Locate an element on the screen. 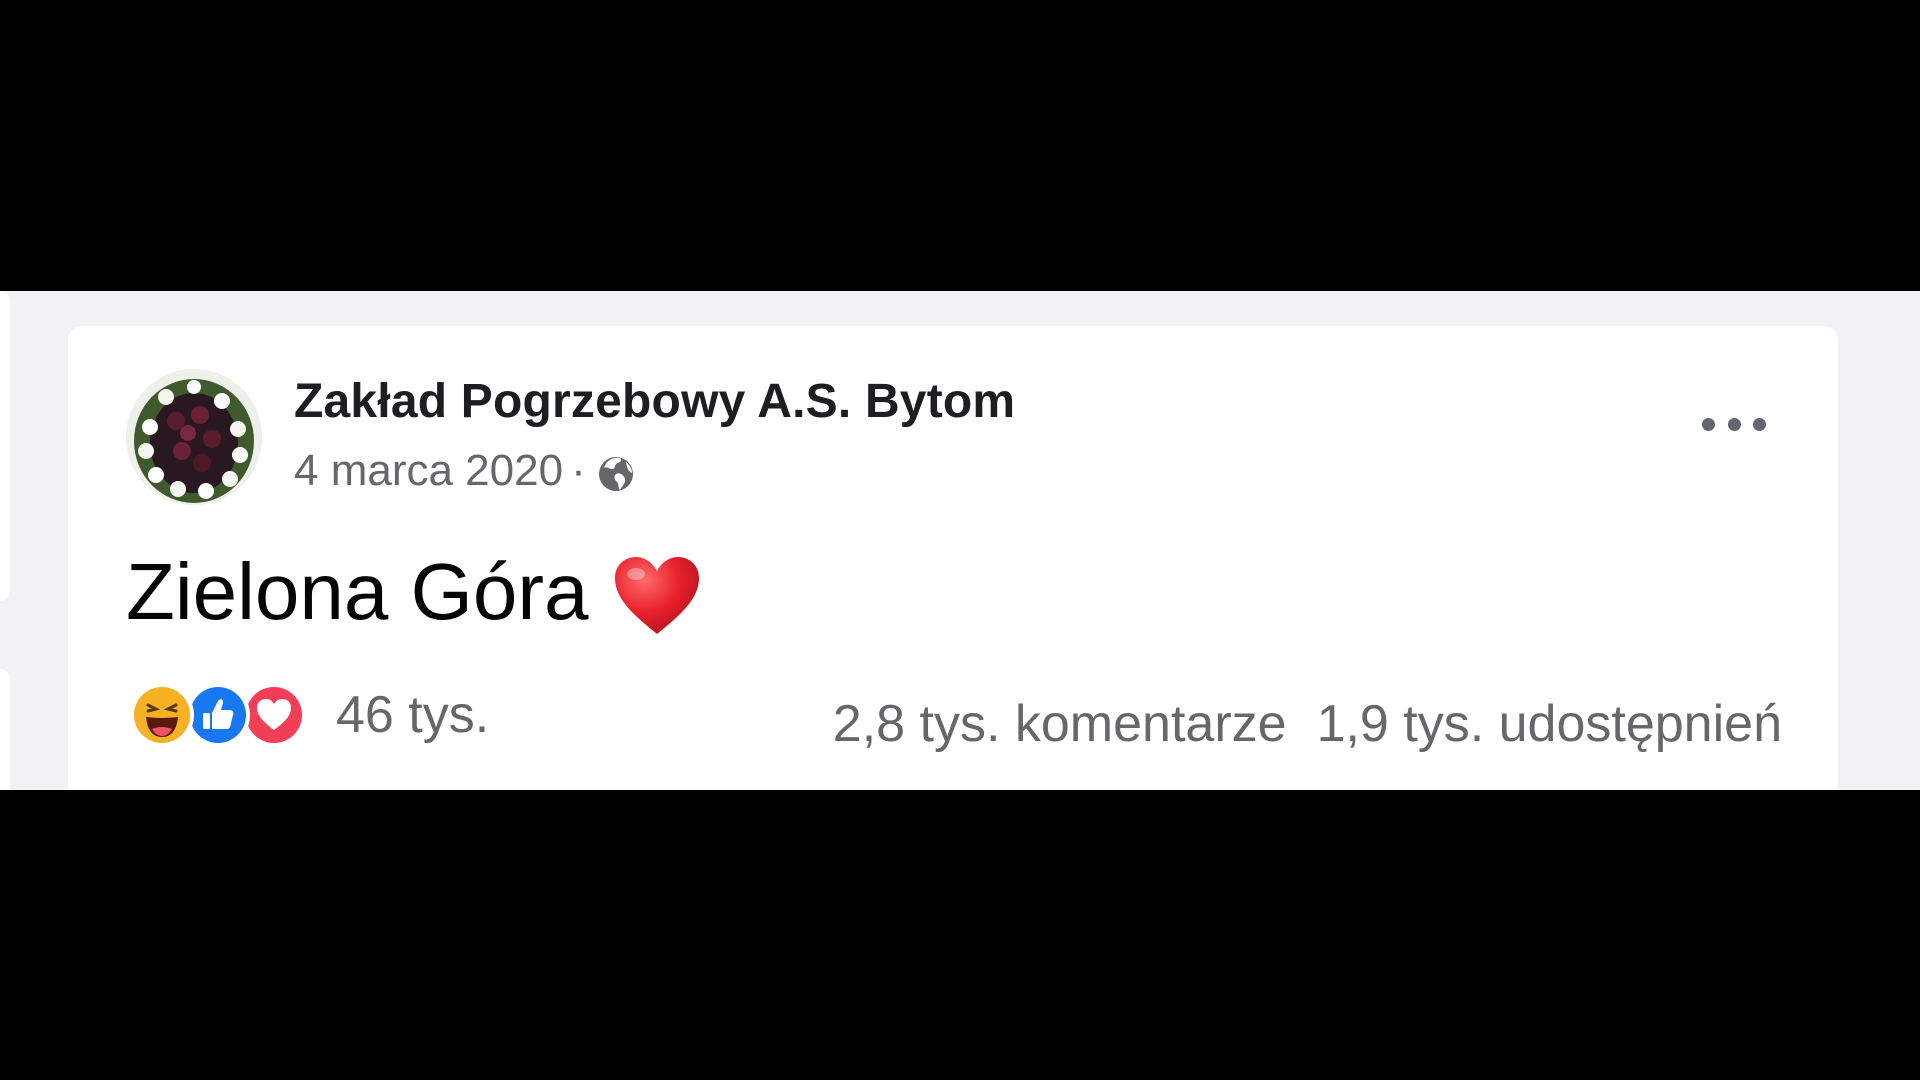 Image resolution: width=1920 pixels, height=1080 pixels. post-content: Zielona Góra is located at coordinates (414, 592).